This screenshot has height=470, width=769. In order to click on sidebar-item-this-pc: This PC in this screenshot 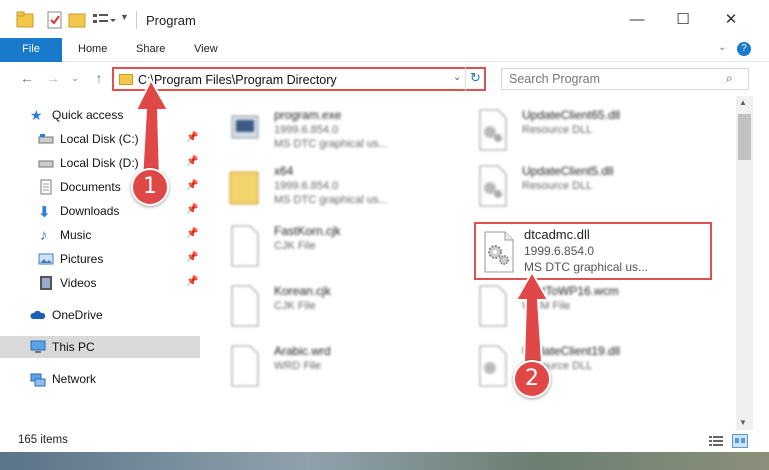, I will do `click(100, 347)`.